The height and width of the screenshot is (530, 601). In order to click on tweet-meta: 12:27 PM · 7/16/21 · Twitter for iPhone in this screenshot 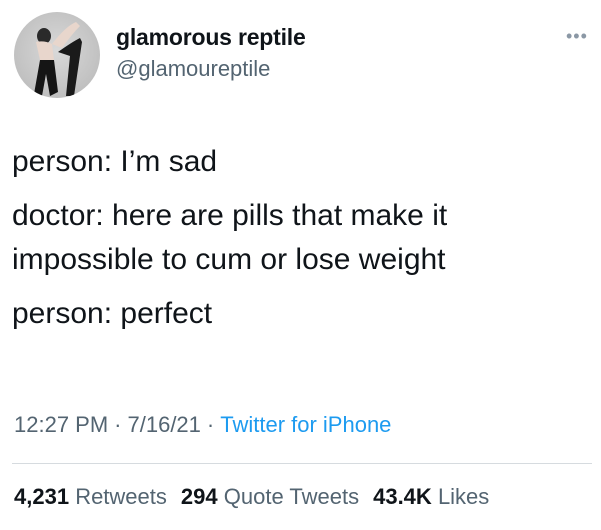, I will do `click(202, 425)`.